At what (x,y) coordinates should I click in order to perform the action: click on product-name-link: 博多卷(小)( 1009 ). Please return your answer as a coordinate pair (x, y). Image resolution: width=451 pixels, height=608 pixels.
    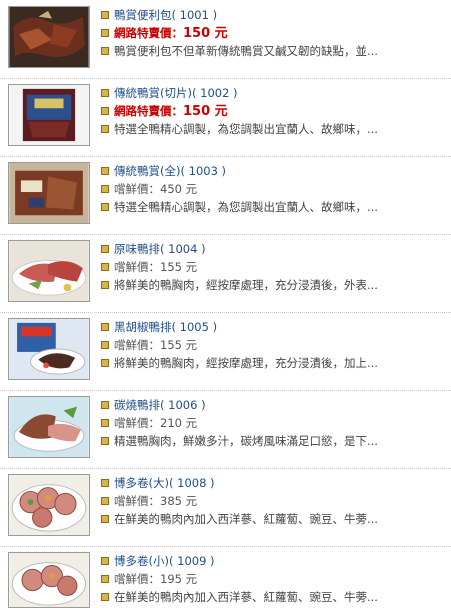
    Looking at the image, I should click on (273, 561).